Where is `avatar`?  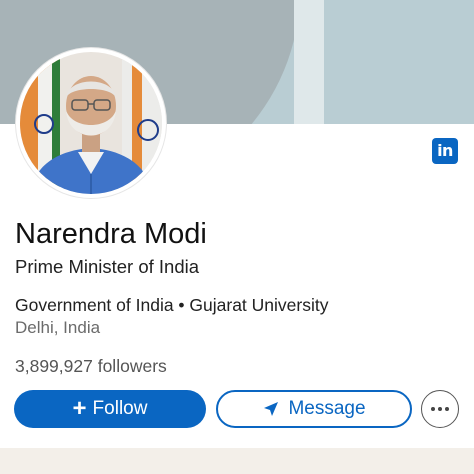
avatar is located at coordinates (91, 123).